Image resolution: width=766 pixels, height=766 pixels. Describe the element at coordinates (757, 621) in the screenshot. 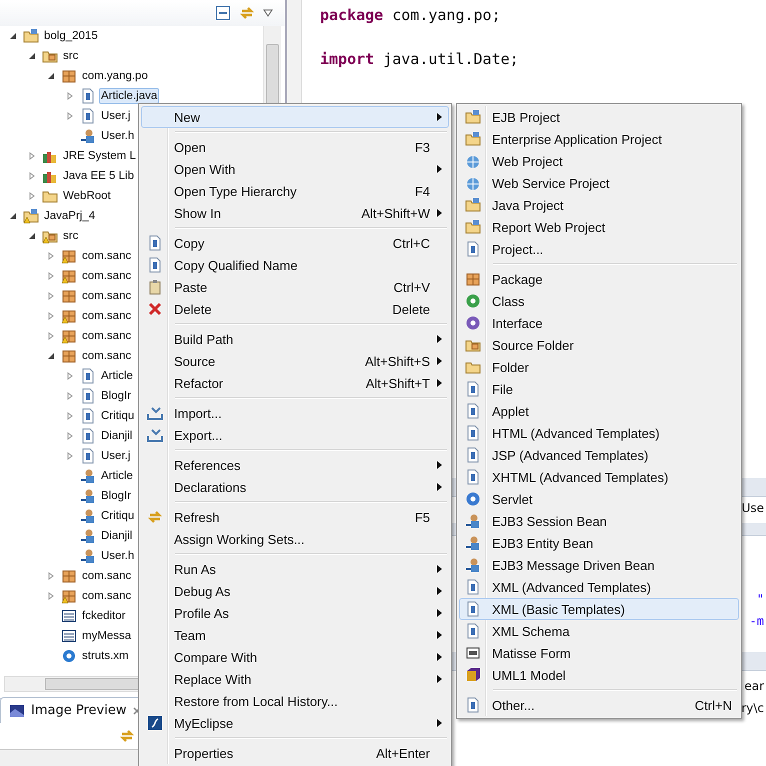

I see `code-fragment: -m` at that location.